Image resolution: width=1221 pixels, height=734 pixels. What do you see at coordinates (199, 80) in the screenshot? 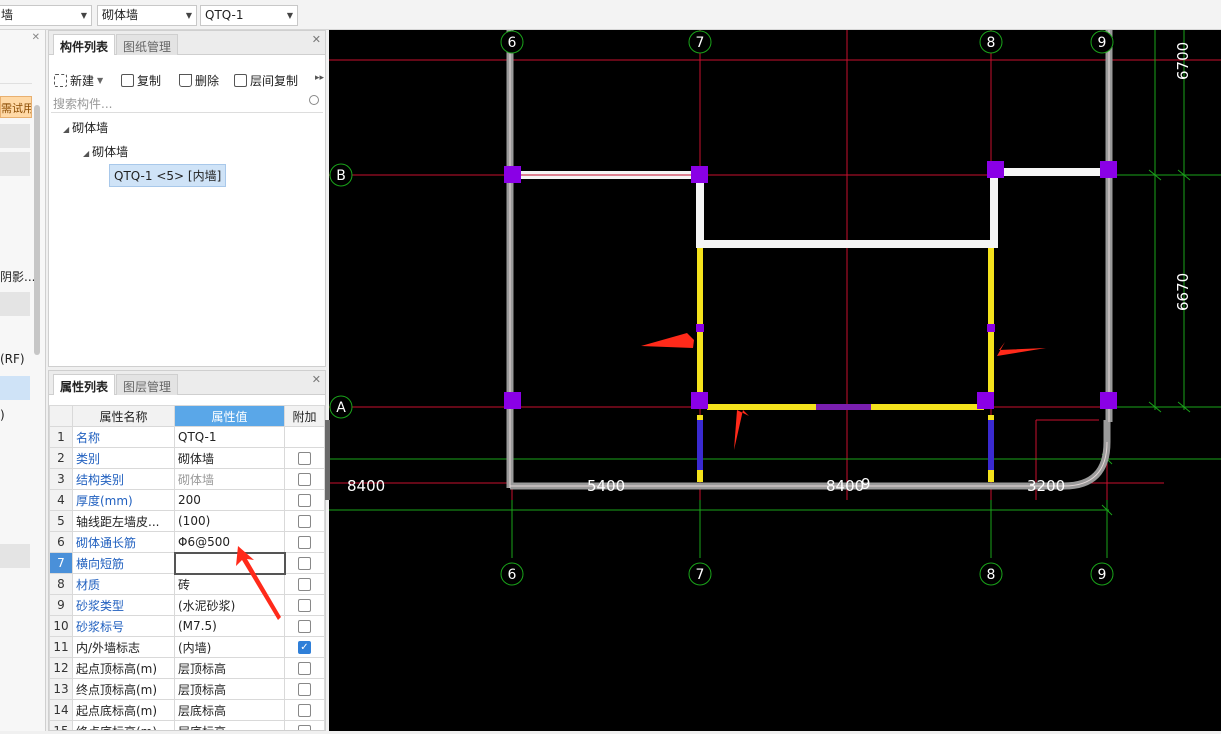
I see `delete-button: 删除` at bounding box center [199, 80].